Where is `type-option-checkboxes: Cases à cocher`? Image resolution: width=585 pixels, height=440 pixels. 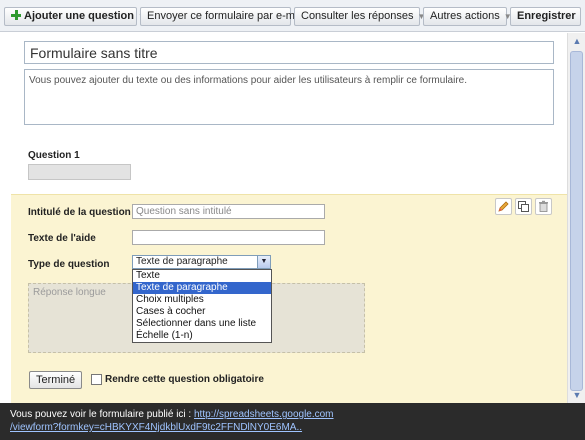
type-option-checkboxes: Cases à cocher is located at coordinates (202, 312).